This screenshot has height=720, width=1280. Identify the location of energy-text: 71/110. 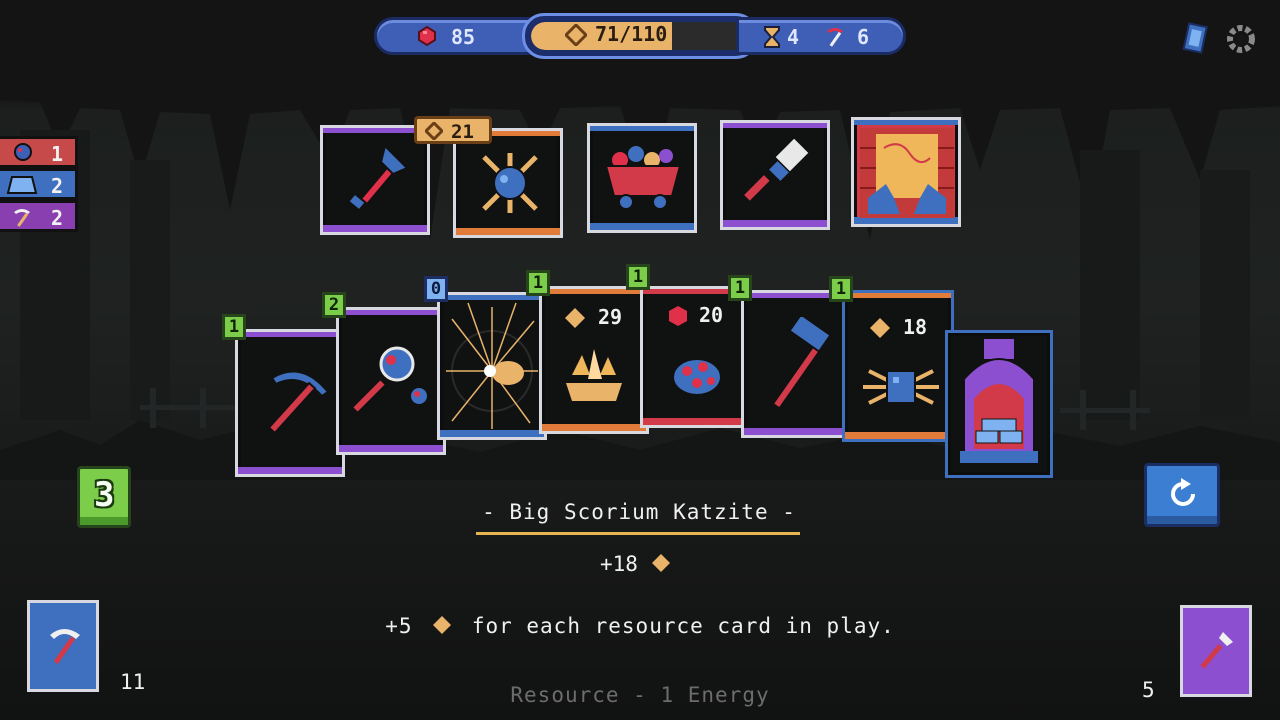
(631, 34).